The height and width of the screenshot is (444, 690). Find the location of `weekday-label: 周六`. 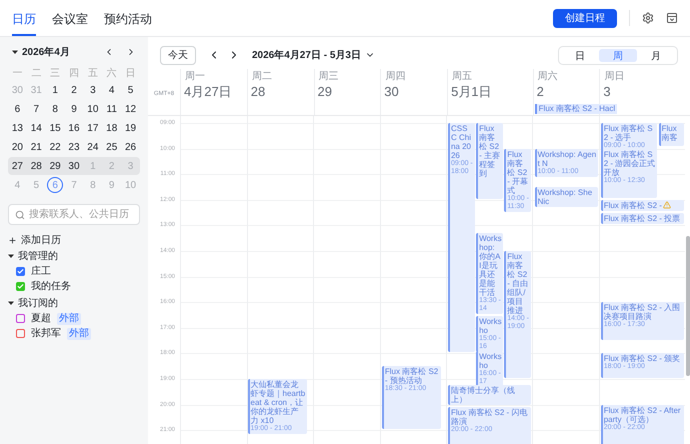

weekday-label: 周六 is located at coordinates (548, 77).